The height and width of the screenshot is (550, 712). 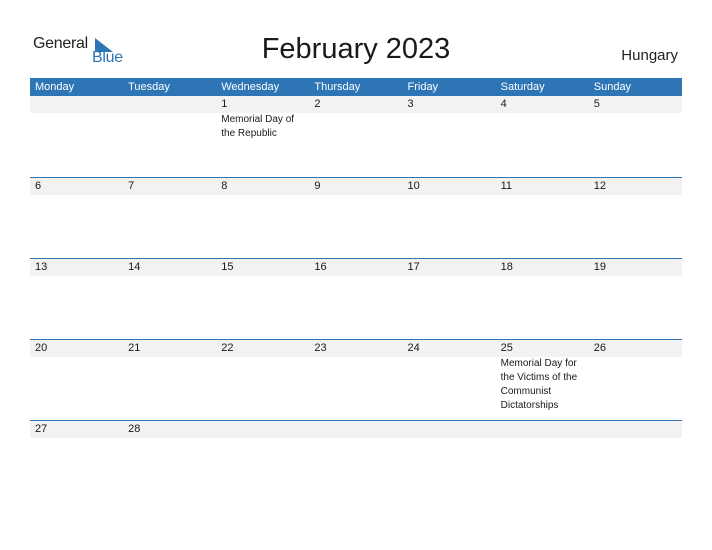 What do you see at coordinates (320, 348) in the screenshot?
I see `day-number: 23` at bounding box center [320, 348].